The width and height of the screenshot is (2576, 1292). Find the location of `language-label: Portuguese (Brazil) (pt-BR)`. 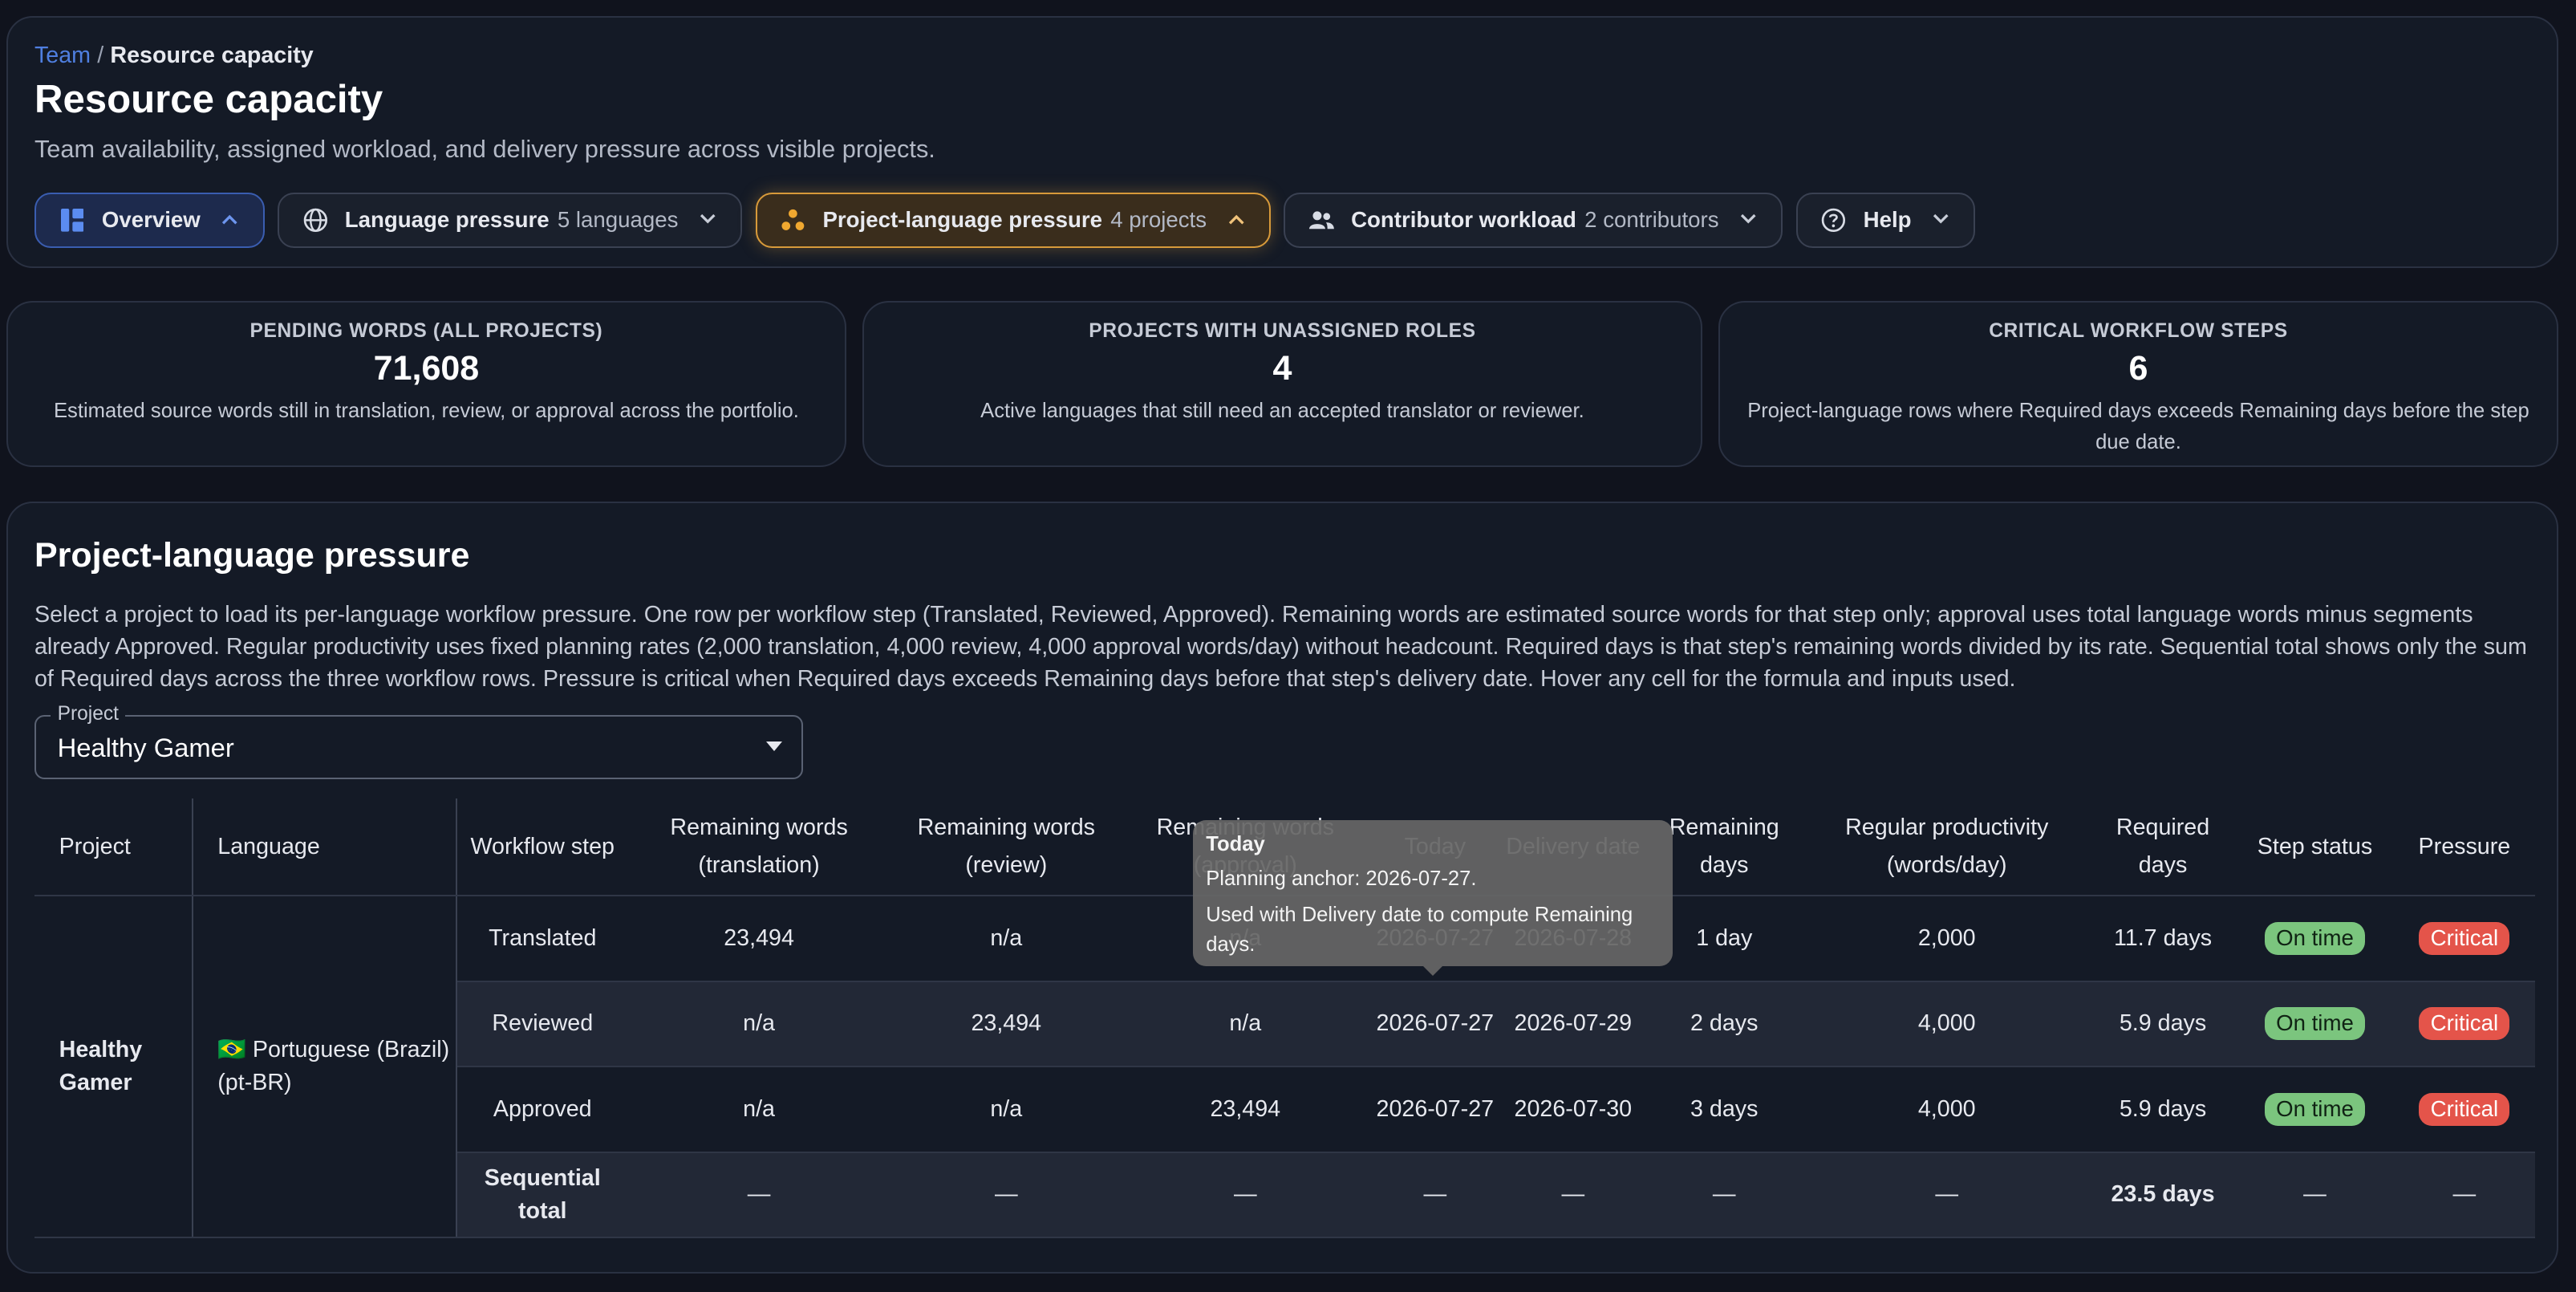

language-label: Portuguese (Brazil) (pt-BR) is located at coordinates (333, 1066).